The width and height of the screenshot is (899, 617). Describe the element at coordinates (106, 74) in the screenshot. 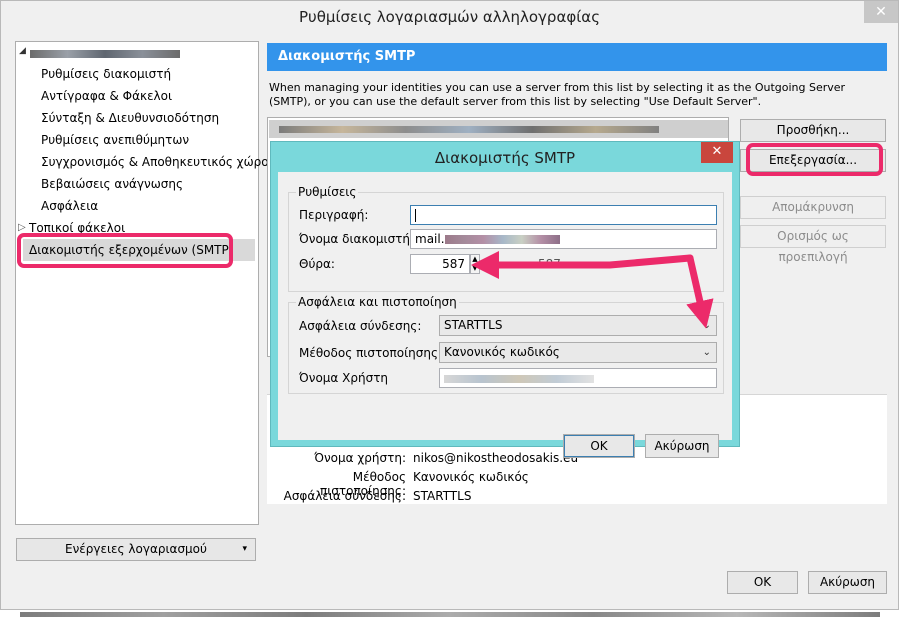

I see `tree-item-server-settings: Ρυθμίσεις διακομιστή` at that location.